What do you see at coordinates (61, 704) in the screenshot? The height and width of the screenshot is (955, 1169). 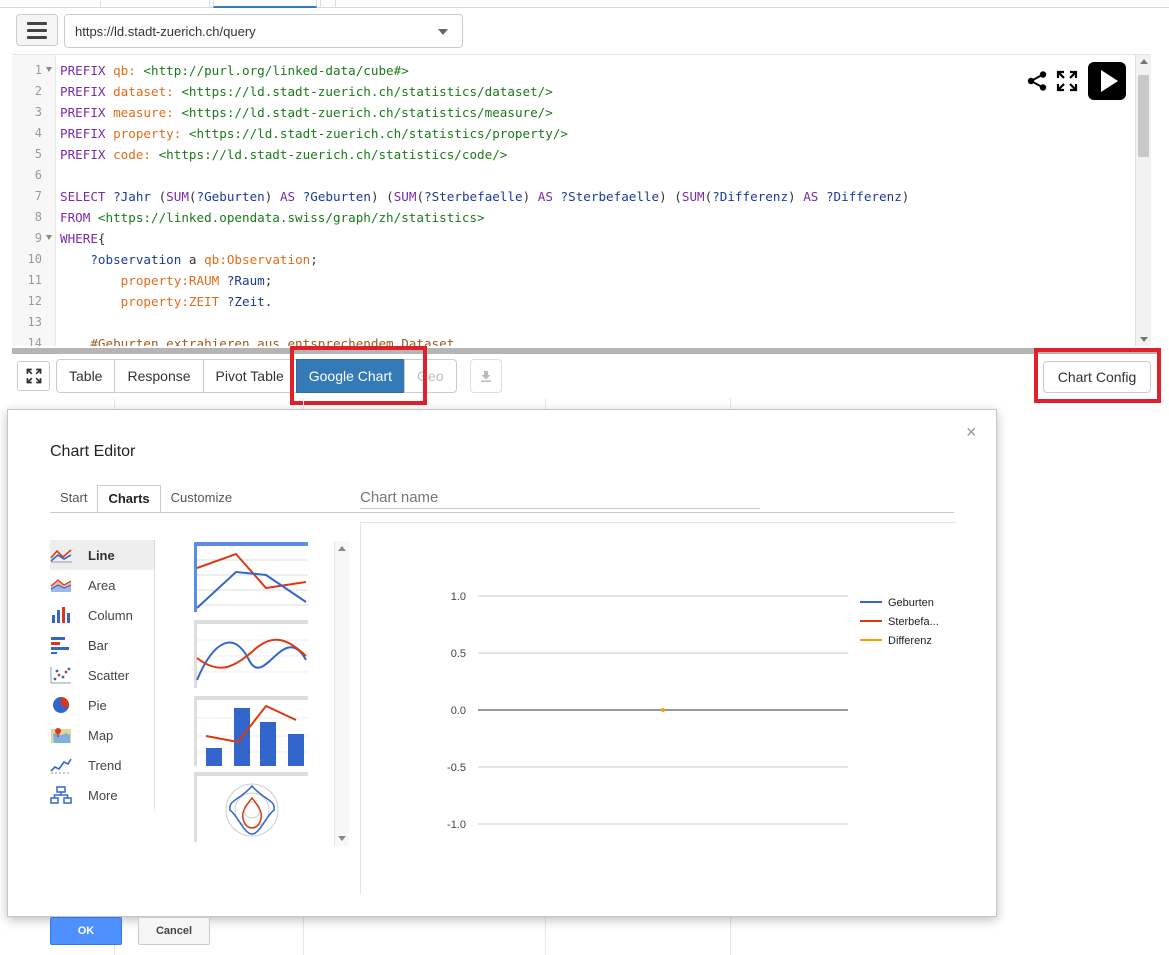 I see `pie-chart-icon` at bounding box center [61, 704].